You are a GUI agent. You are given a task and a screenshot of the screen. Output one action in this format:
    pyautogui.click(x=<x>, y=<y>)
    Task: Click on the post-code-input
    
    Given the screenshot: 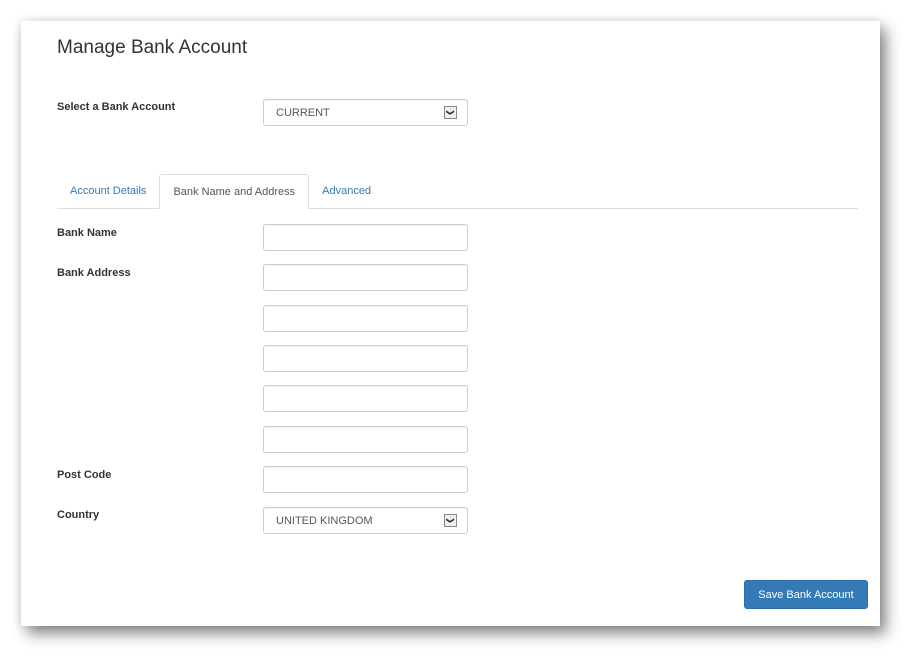 What is the action you would take?
    pyautogui.click(x=365, y=479)
    